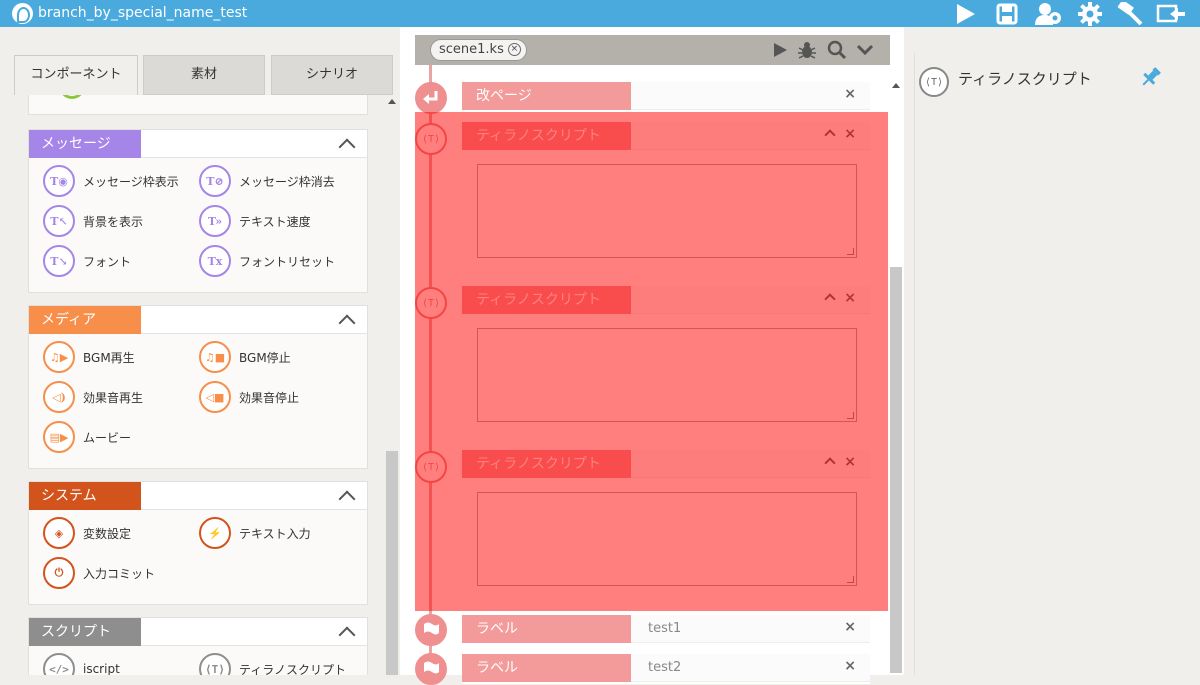 This screenshot has height=685, width=1200. I want to click on se-stop-icon: ◁■, so click(215, 397).